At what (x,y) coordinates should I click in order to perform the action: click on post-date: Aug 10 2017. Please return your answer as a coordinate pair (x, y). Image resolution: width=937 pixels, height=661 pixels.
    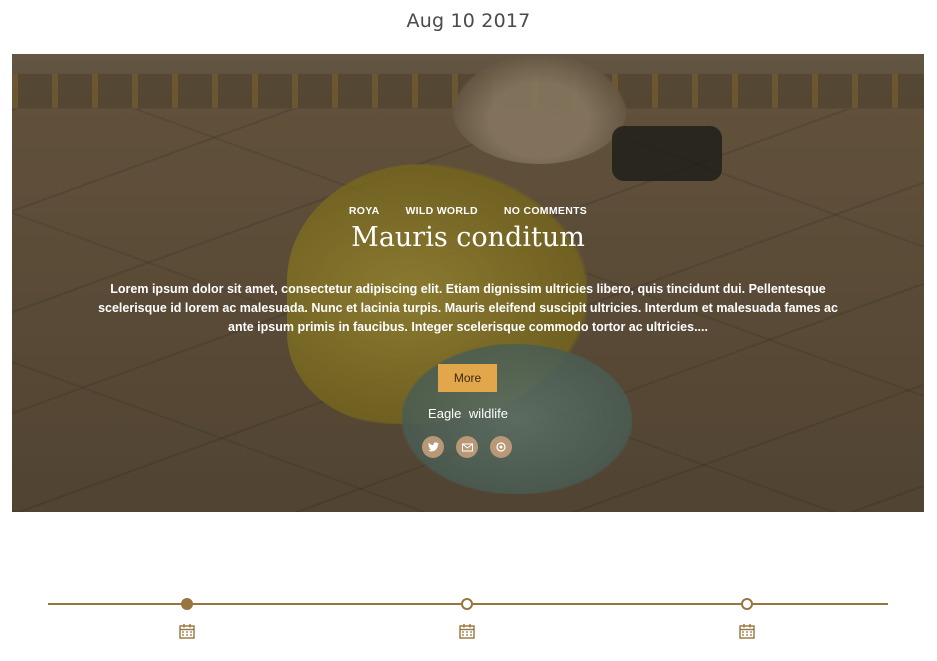
    Looking at the image, I should click on (468, 21).